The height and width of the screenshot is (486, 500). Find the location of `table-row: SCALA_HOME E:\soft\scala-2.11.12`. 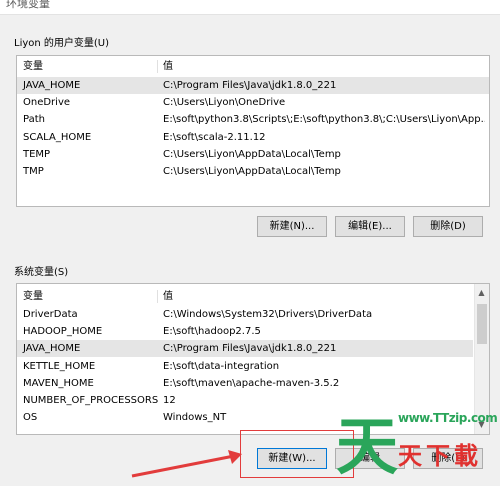

table-row: SCALA_HOME E:\soft\scala-2.11.12 is located at coordinates (253, 137).